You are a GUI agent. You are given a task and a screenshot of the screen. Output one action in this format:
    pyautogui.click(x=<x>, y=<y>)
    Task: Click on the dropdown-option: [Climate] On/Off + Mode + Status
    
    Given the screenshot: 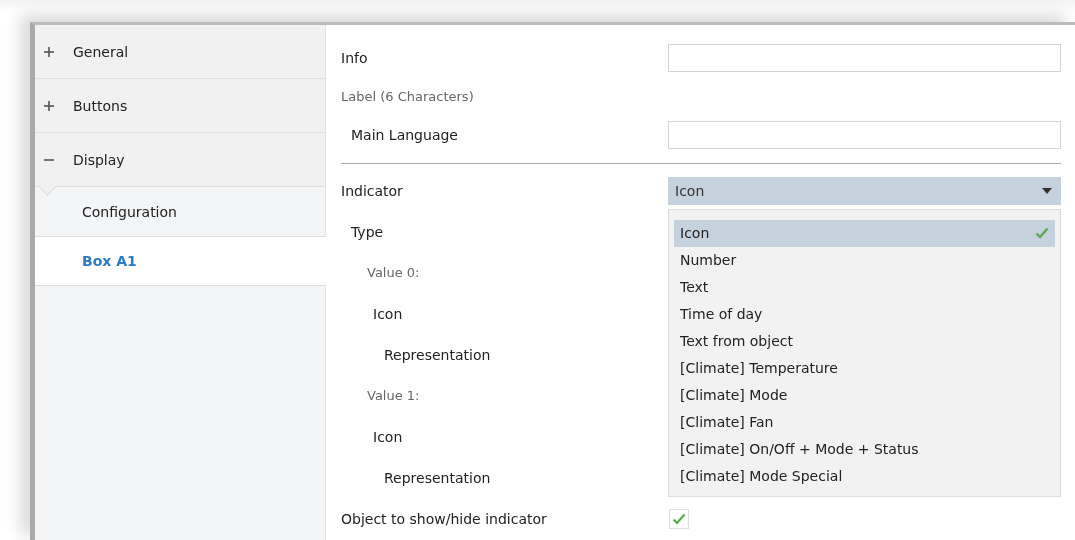 What is the action you would take?
    pyautogui.click(x=864, y=449)
    